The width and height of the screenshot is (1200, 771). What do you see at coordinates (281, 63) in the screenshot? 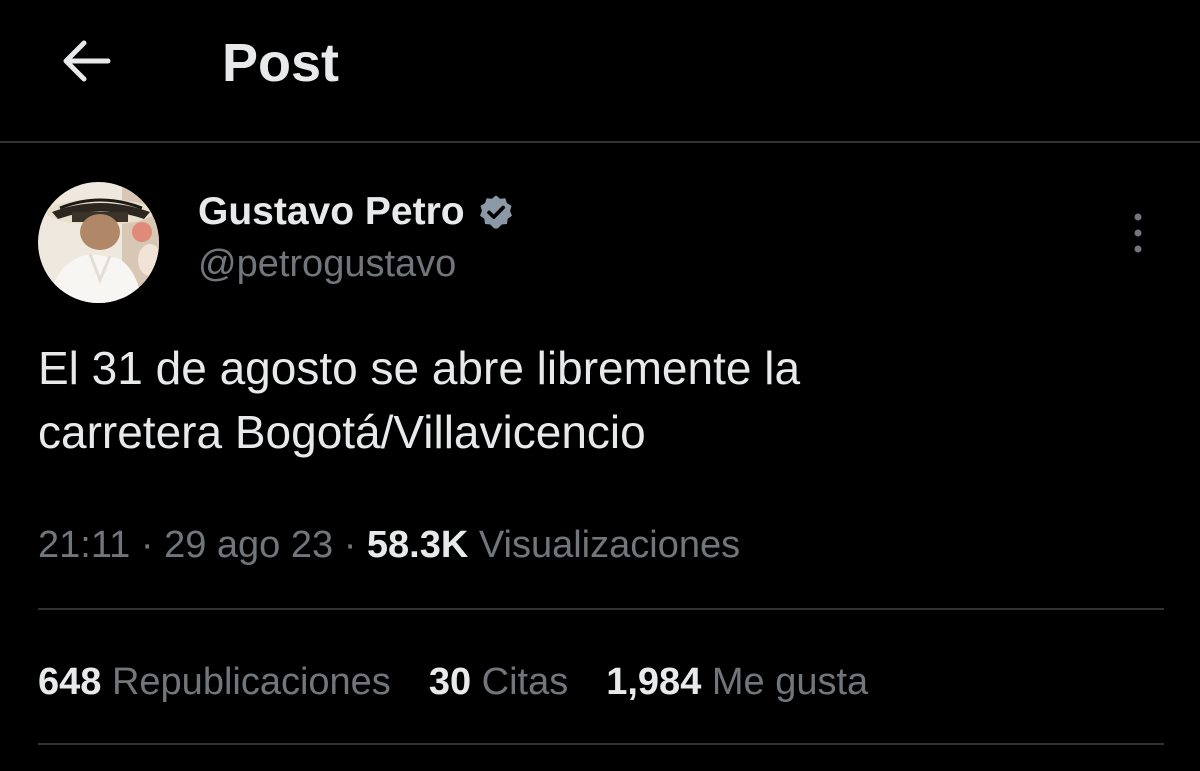
I see `page-title: Post` at bounding box center [281, 63].